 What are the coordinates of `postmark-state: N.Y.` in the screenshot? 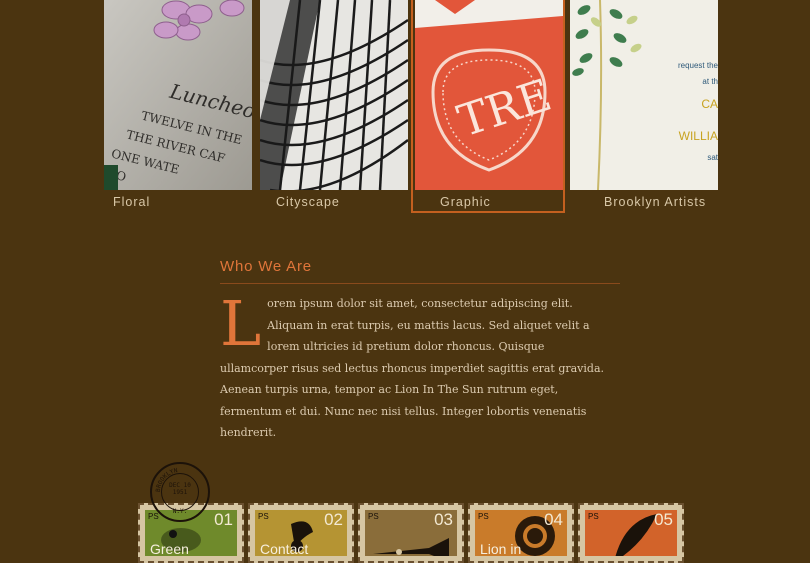 It's located at (180, 511).